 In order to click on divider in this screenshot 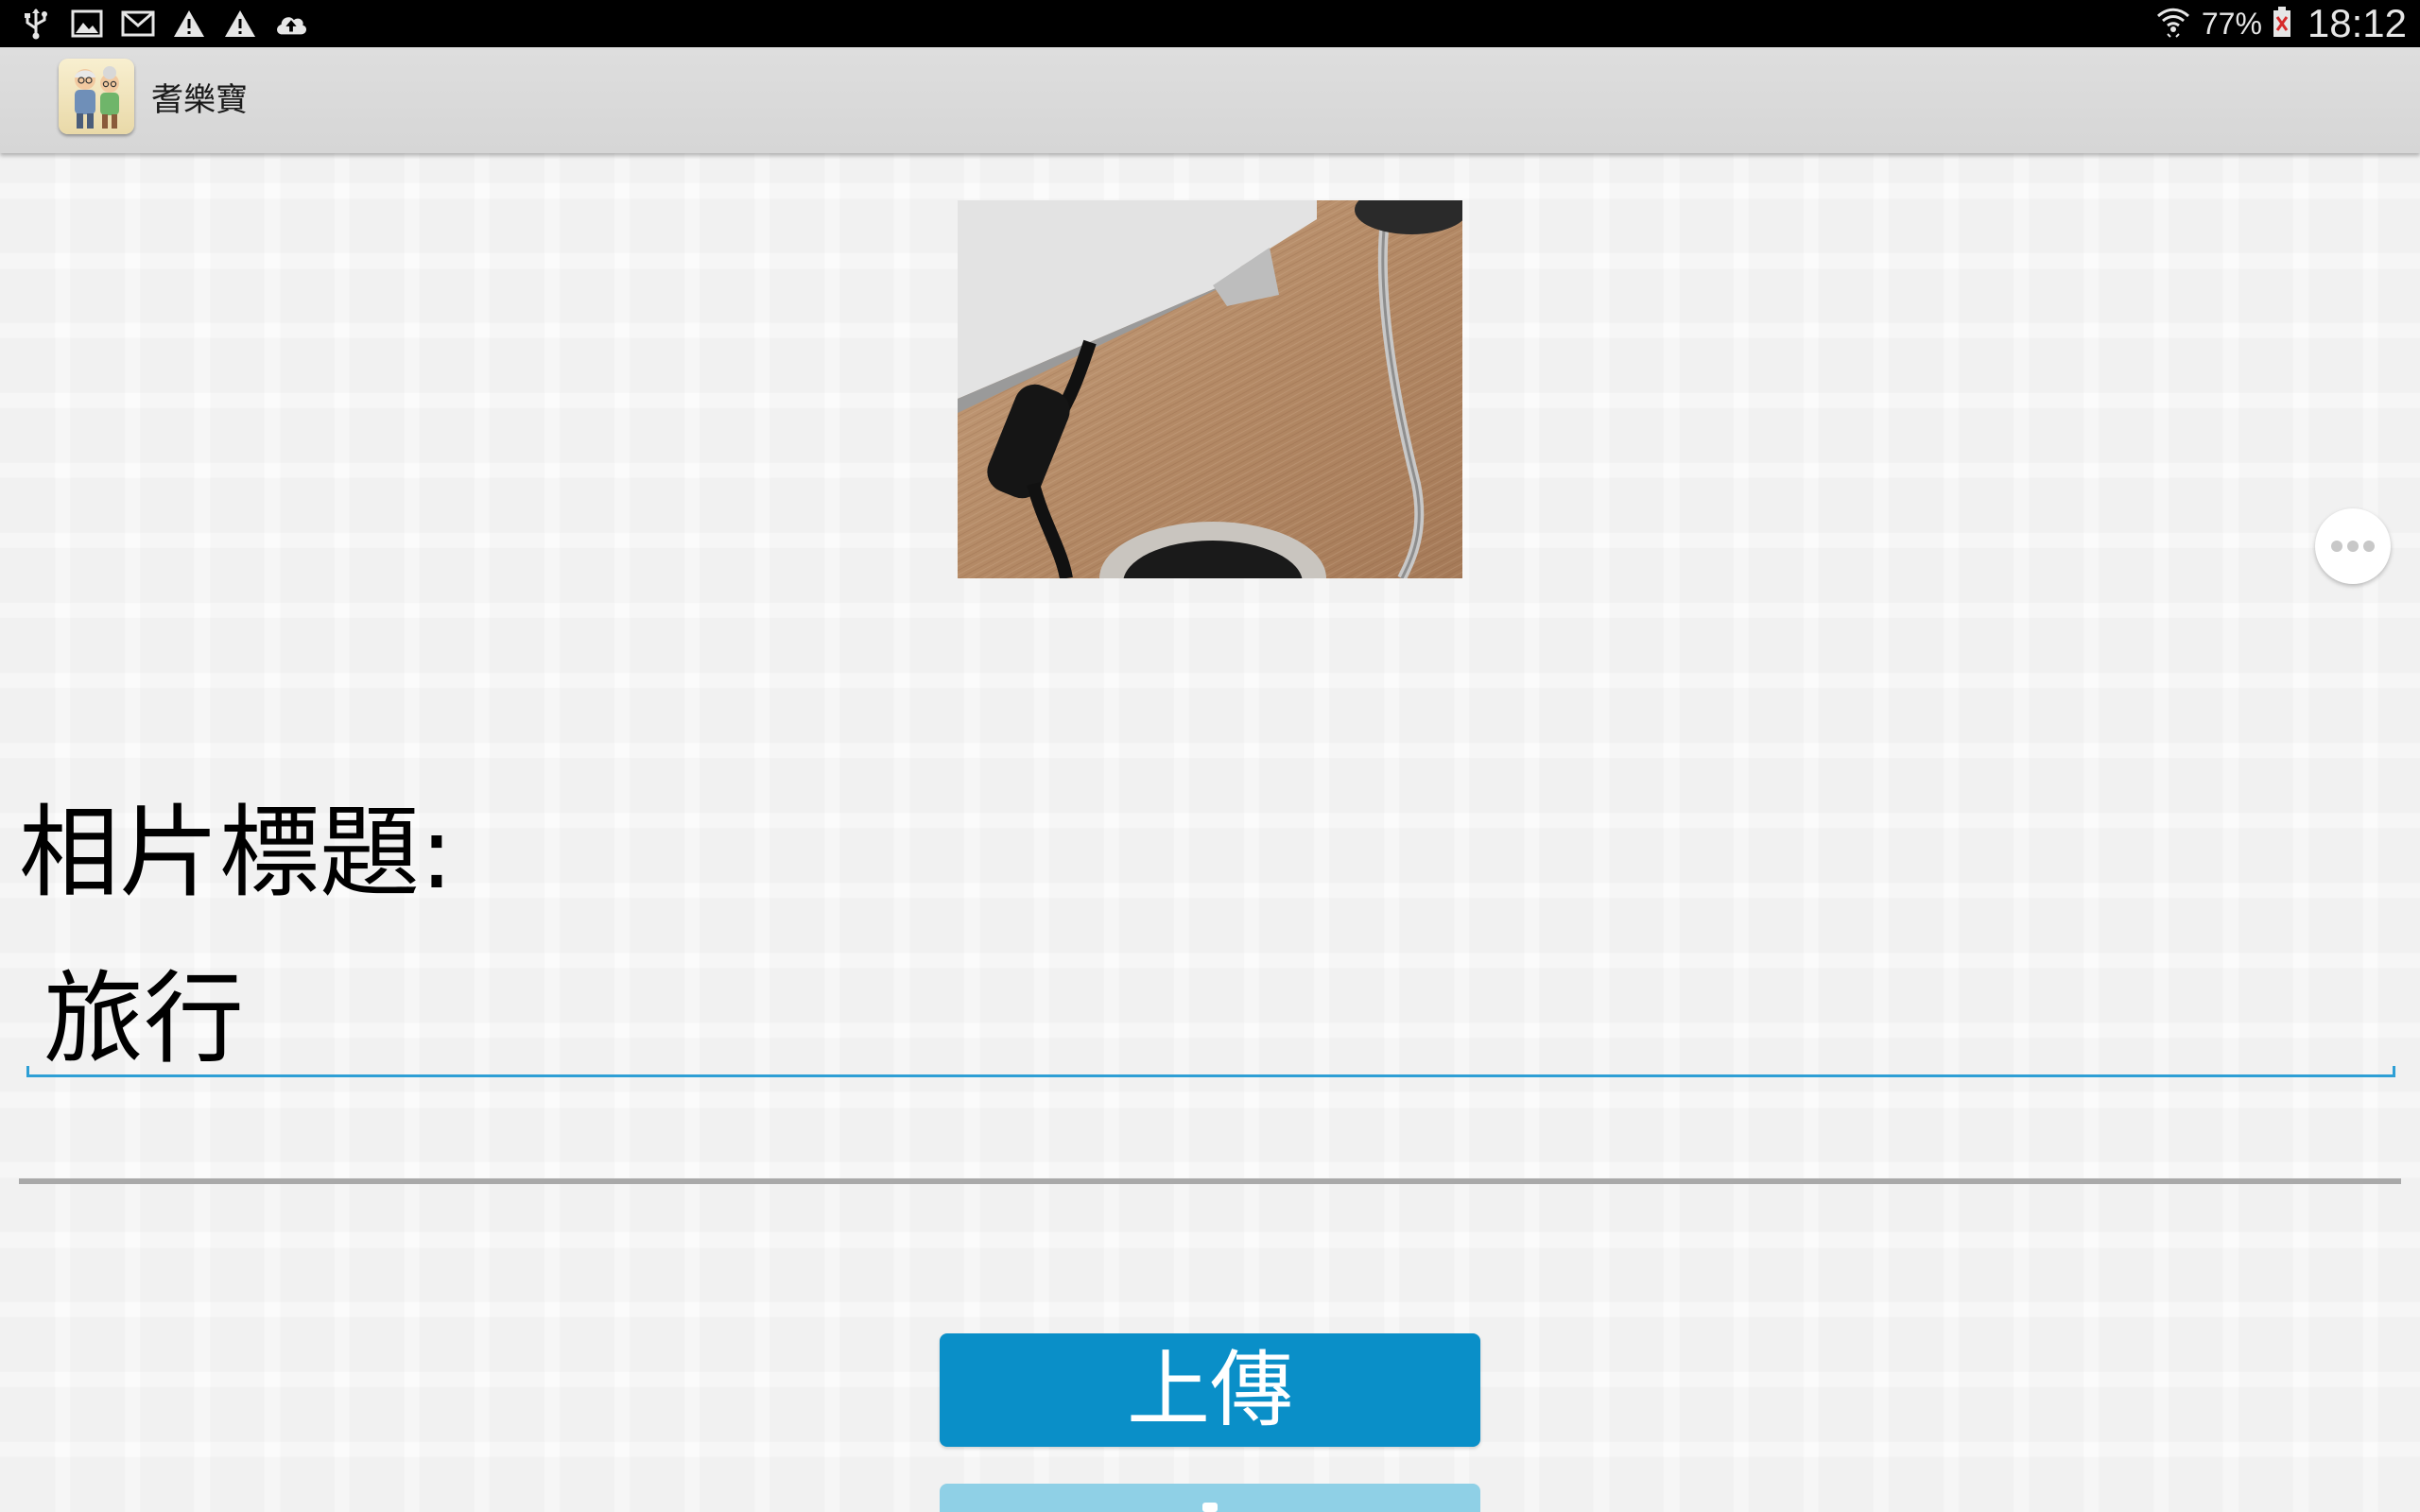, I will do `click(1210, 1181)`.